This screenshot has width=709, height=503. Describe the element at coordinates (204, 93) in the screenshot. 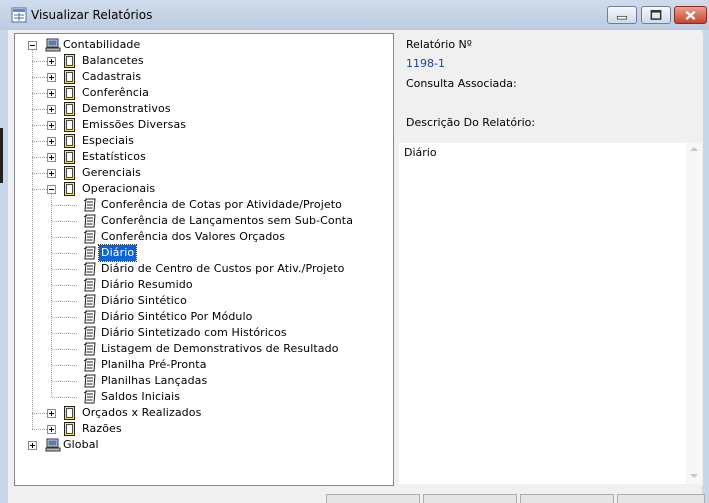

I see `tree-category: Conferência` at that location.